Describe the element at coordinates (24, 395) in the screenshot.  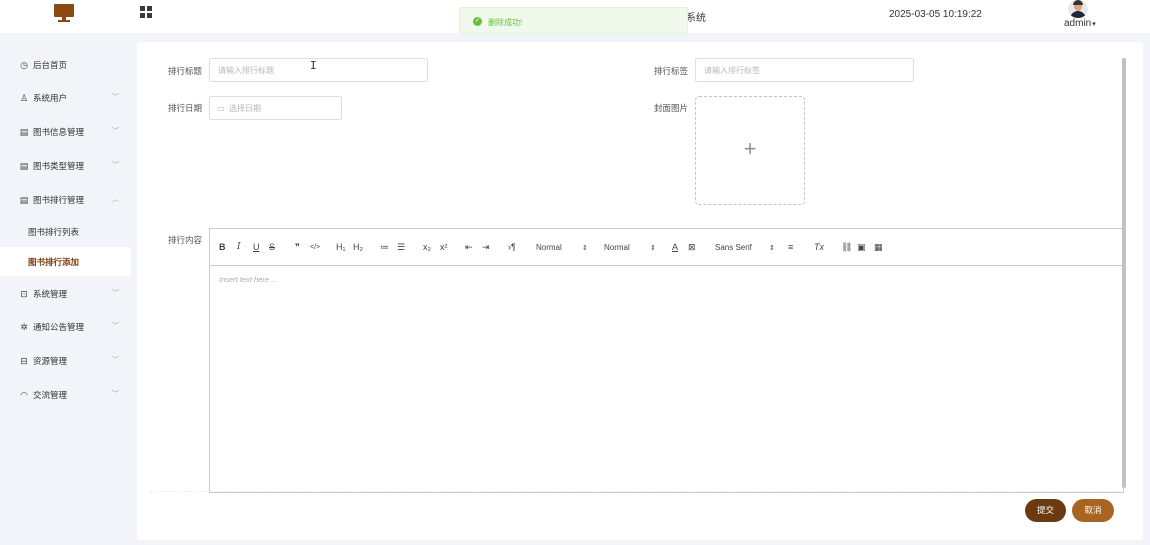
I see `headset-icon: ◠` at that location.